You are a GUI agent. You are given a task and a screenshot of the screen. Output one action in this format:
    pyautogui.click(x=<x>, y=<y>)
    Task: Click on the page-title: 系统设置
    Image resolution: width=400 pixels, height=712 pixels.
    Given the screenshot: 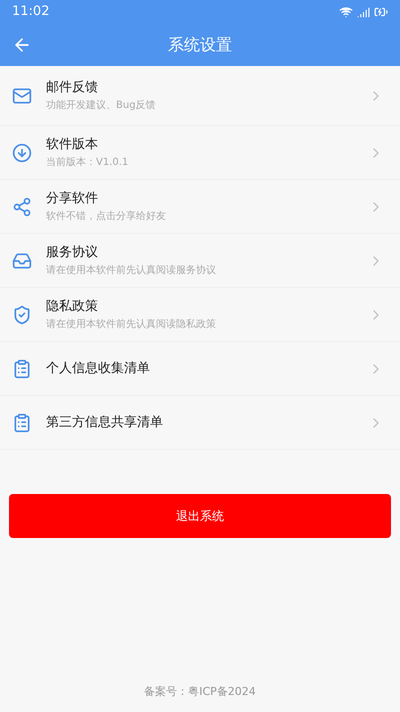 What is the action you would take?
    pyautogui.click(x=200, y=45)
    